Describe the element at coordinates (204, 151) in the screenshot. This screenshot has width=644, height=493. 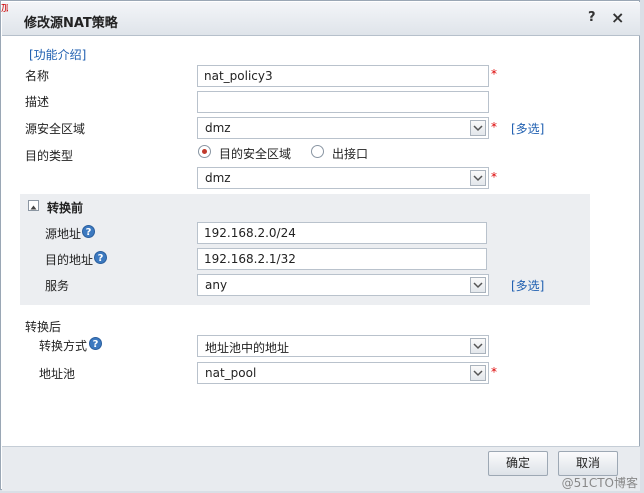
I see `radio-dest-zone` at that location.